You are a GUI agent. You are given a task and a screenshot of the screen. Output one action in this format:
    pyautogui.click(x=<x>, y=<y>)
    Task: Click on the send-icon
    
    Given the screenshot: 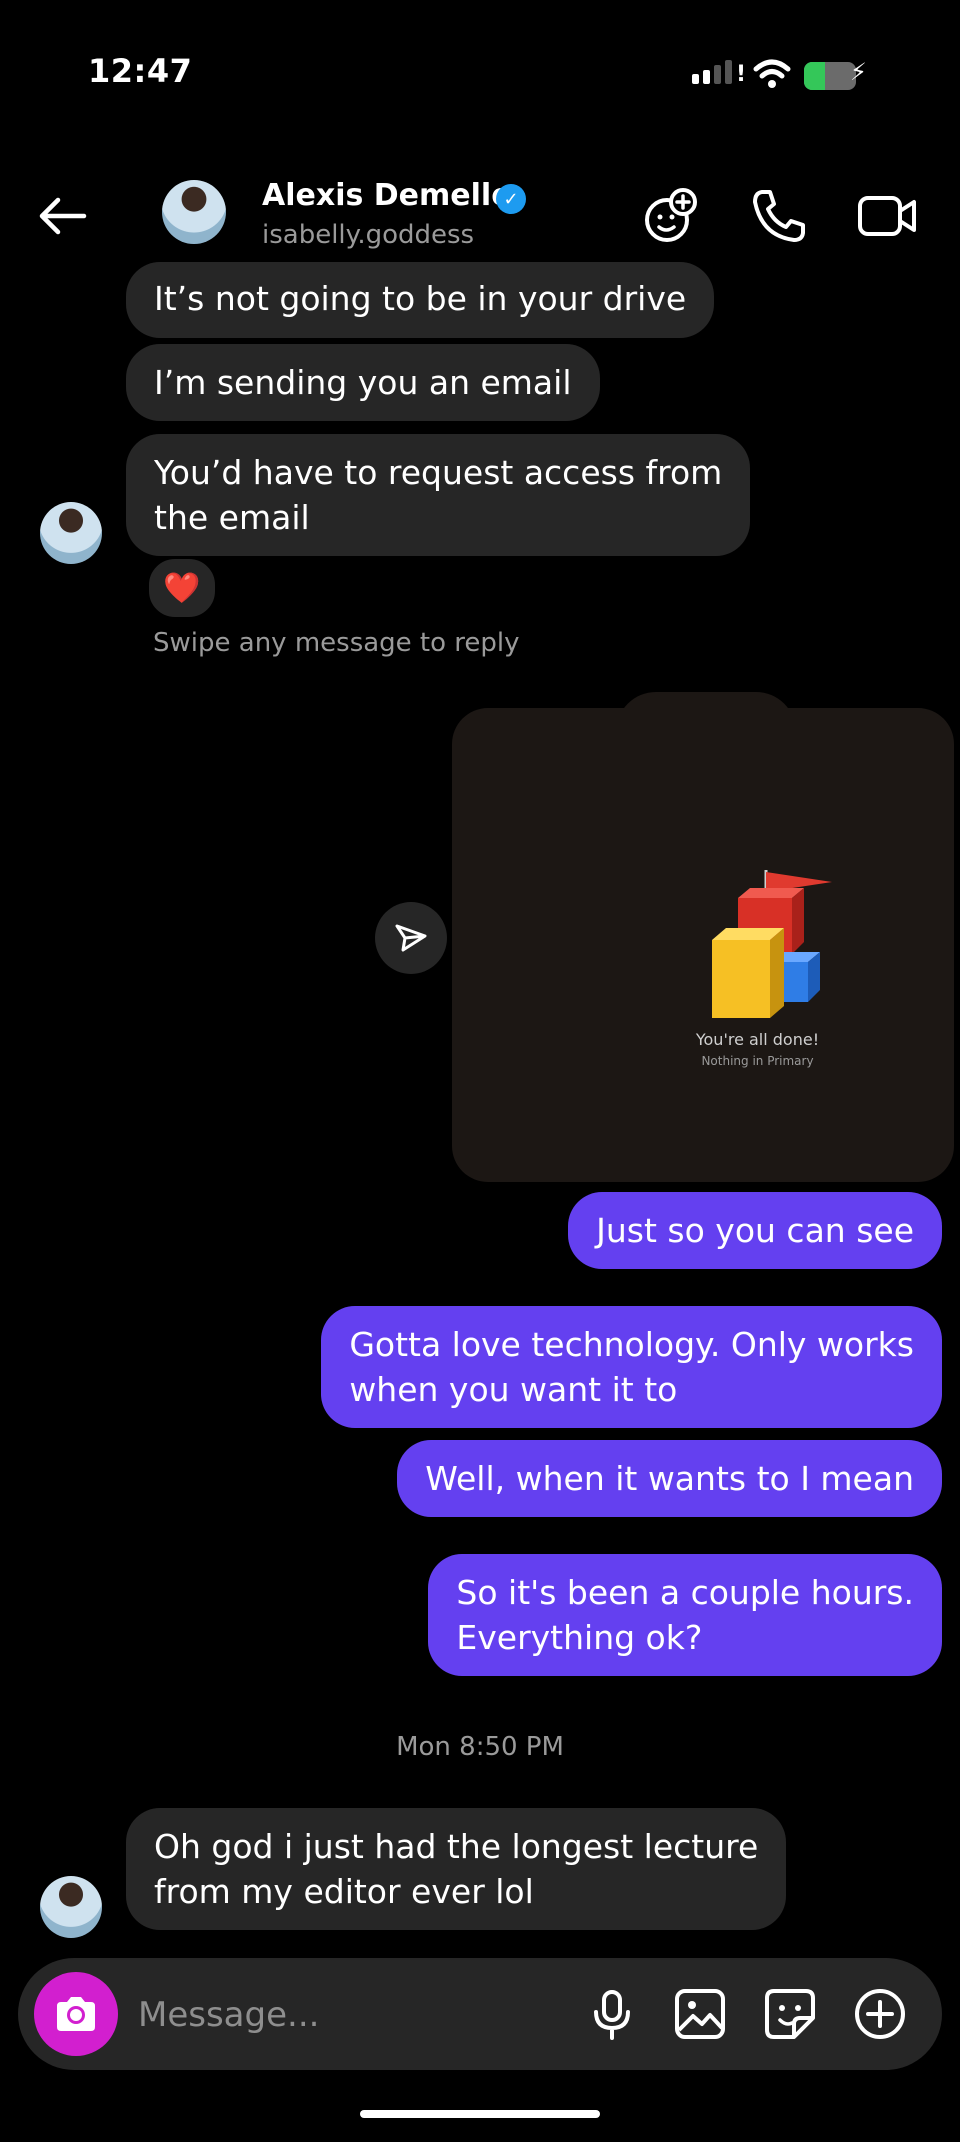 What is the action you would take?
    pyautogui.click(x=411, y=938)
    